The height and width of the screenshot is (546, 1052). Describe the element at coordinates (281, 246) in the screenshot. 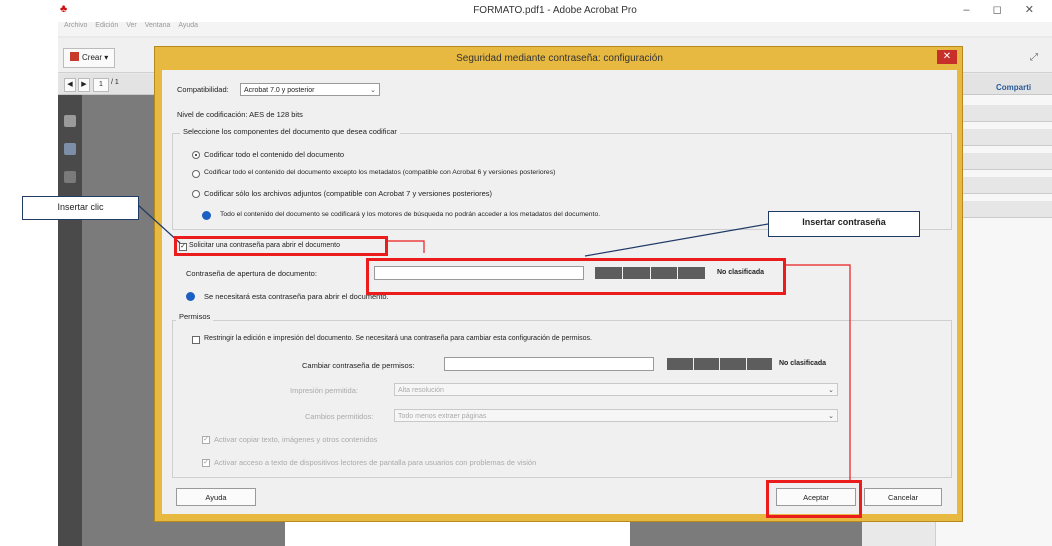

I see `require-password-highlight` at that location.